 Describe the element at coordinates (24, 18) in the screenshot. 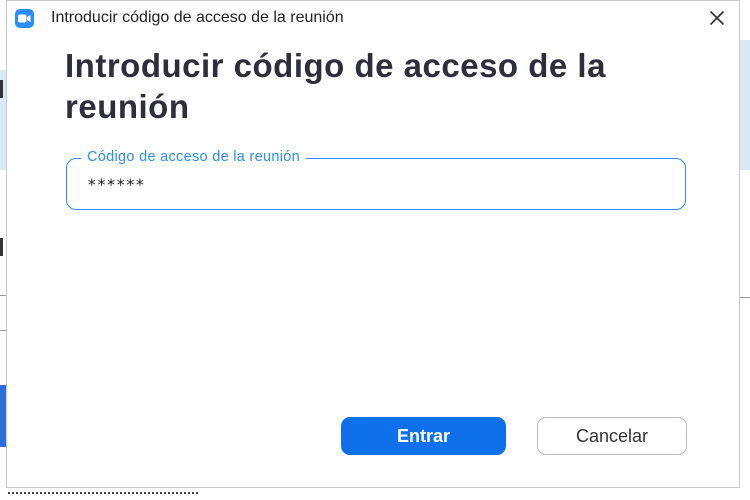

I see `zoom-camera-icon` at that location.